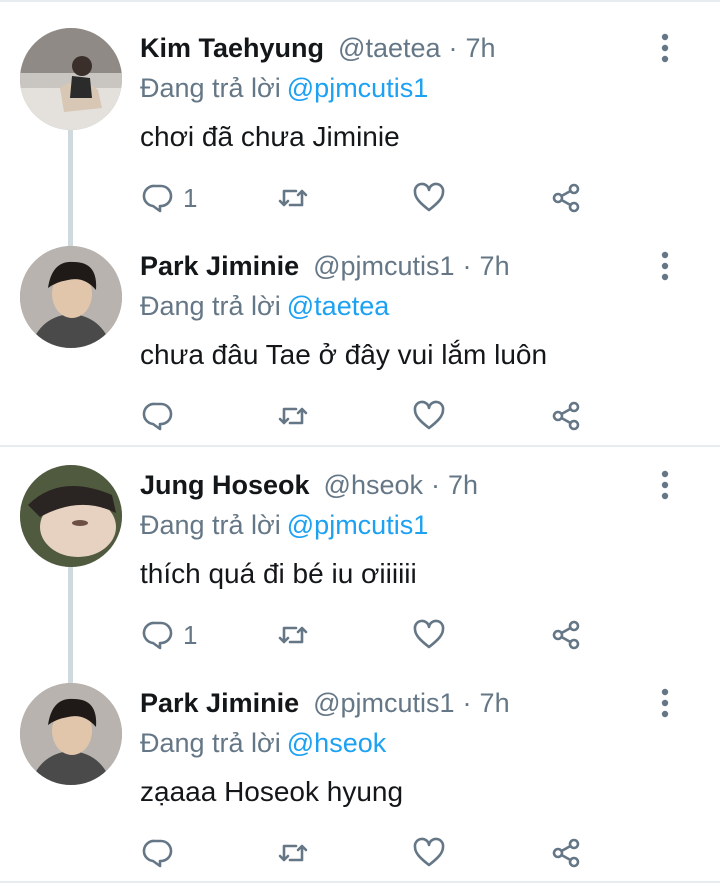 This screenshot has height=885, width=720. What do you see at coordinates (225, 485) in the screenshot?
I see `display-name: Jung Hoseok` at bounding box center [225, 485].